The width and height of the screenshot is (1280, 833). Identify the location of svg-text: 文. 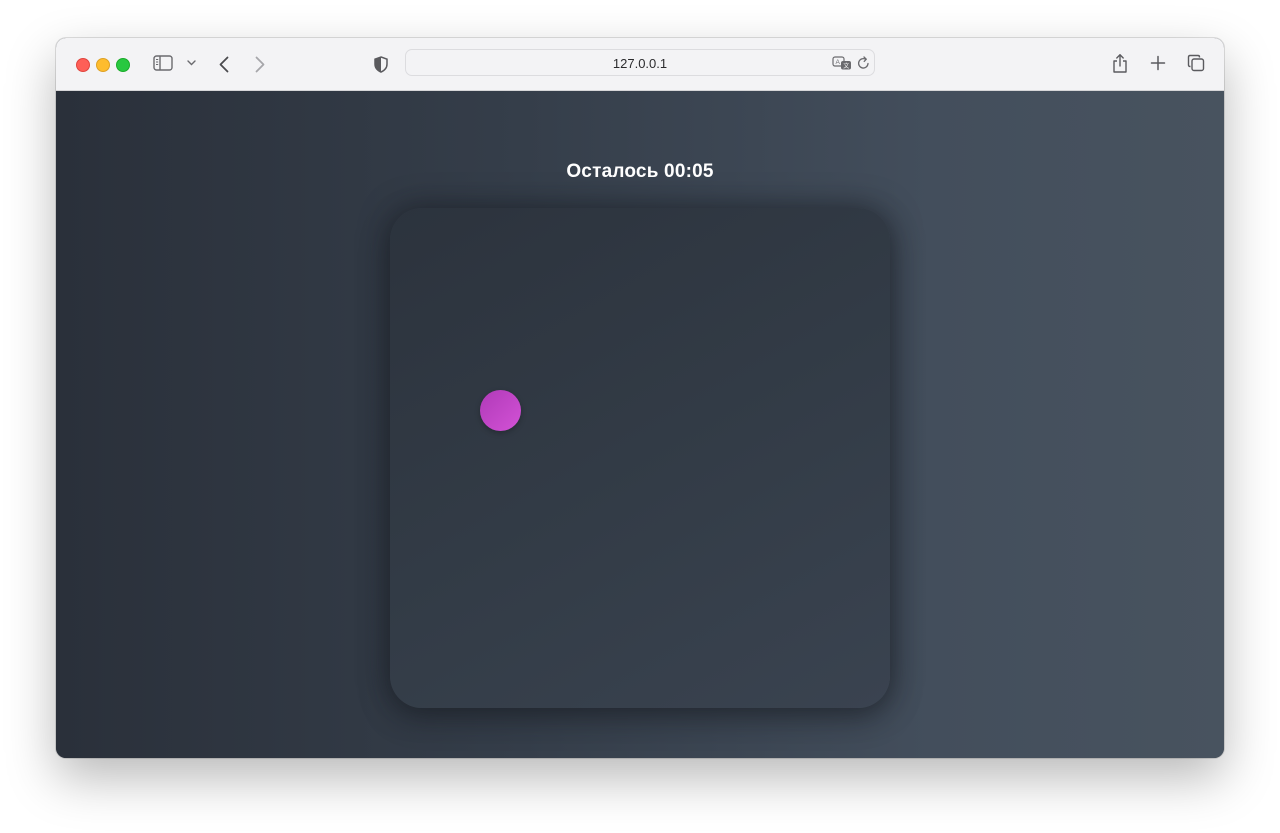
(846, 66).